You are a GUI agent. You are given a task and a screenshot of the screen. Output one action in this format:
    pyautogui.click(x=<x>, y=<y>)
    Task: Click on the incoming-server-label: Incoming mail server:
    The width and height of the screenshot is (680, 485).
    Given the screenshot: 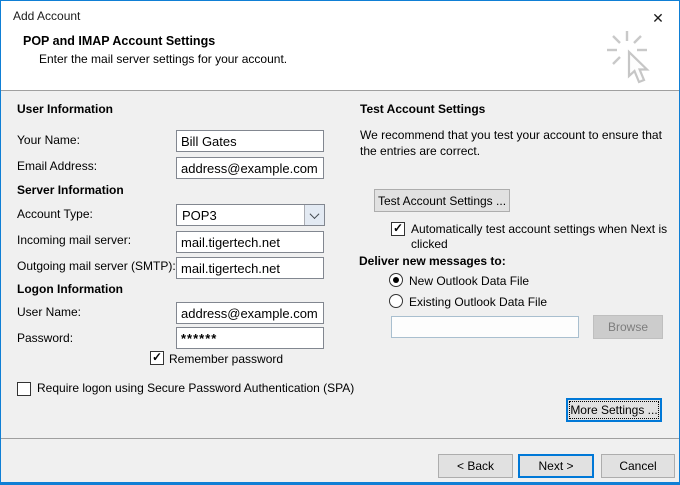 What is the action you would take?
    pyautogui.click(x=74, y=240)
    